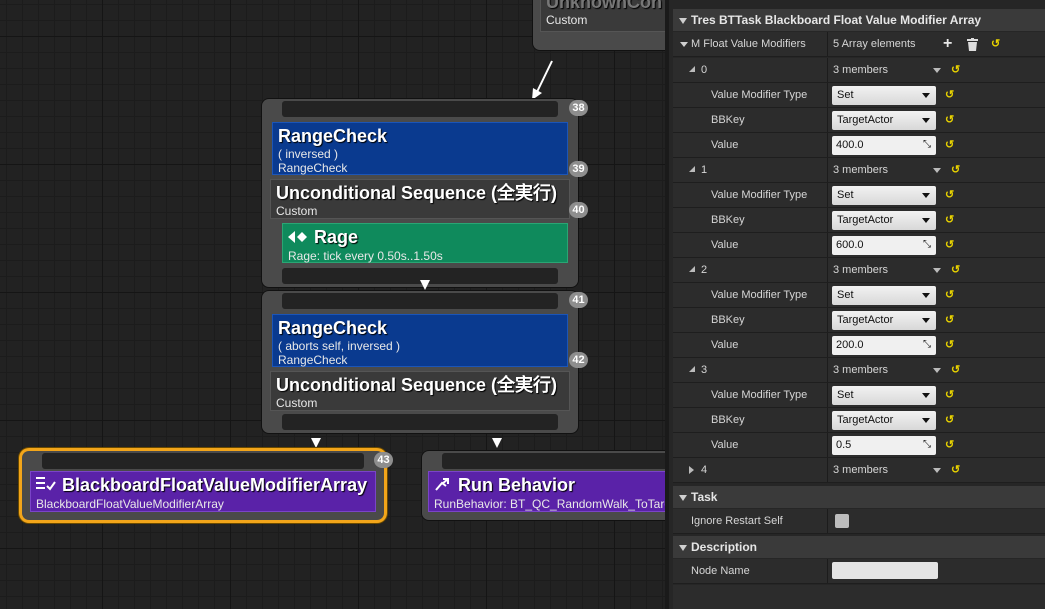 This screenshot has height=609, width=1045. Describe the element at coordinates (599, 25) in the screenshot. I see `unknown-node: UnknownCon Custom` at that location.